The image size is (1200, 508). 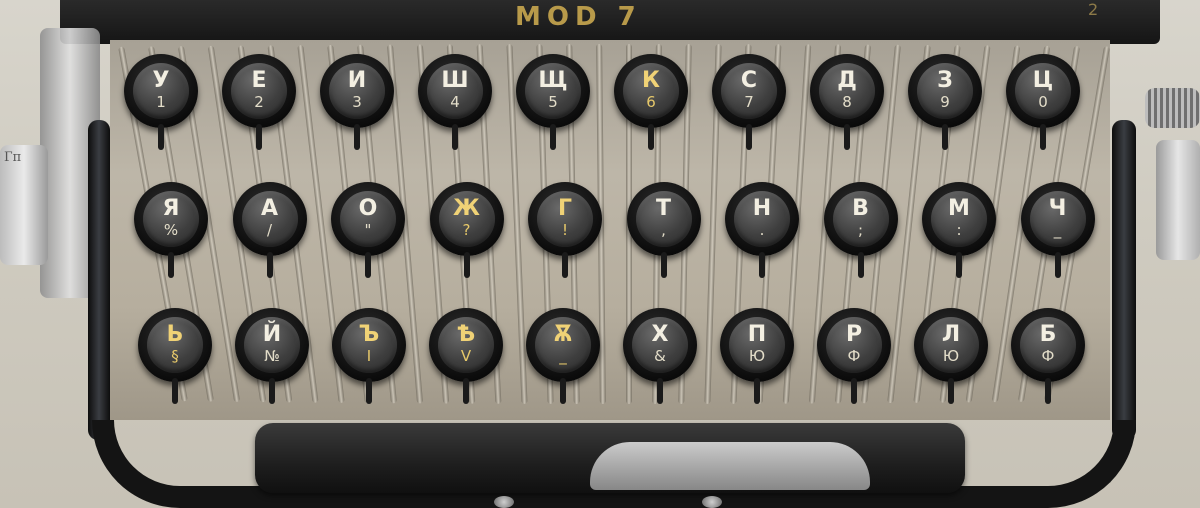 What do you see at coordinates (749, 80) in the screenshot?
I see `key-upper-char: С` at bounding box center [749, 80].